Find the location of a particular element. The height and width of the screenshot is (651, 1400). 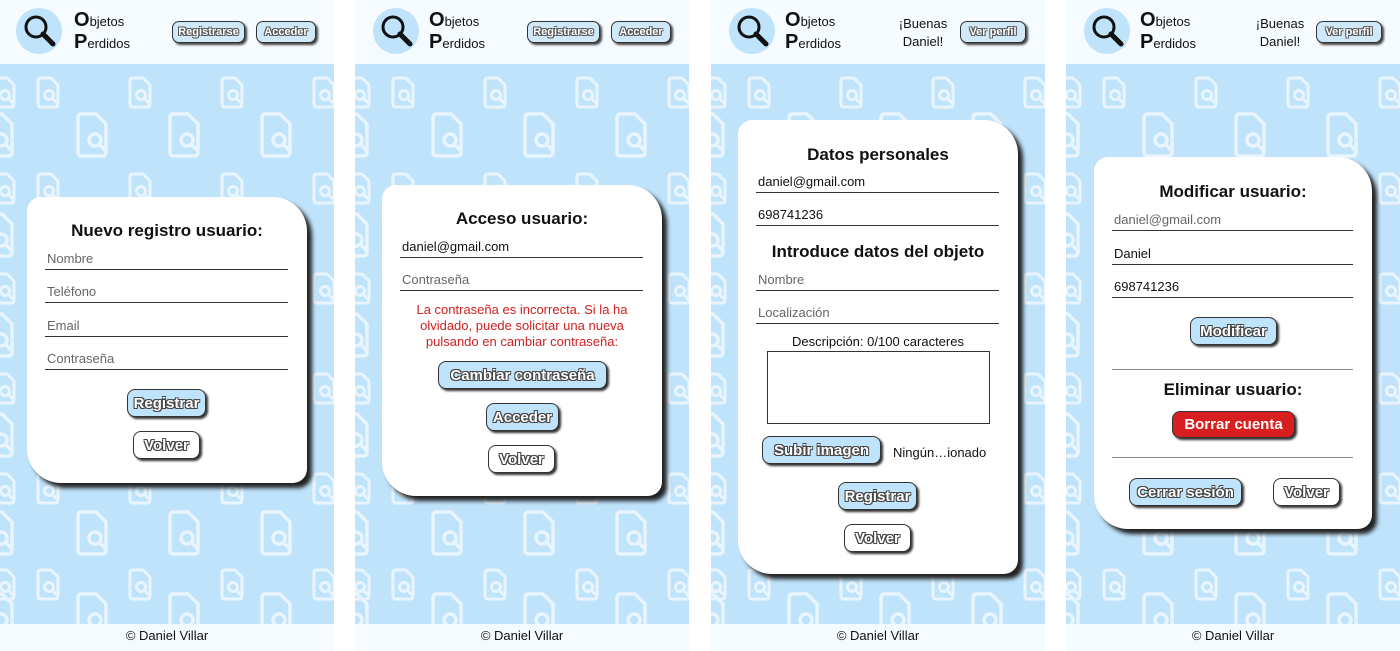

file-status-text: Ningún…ionado is located at coordinates (940, 452).